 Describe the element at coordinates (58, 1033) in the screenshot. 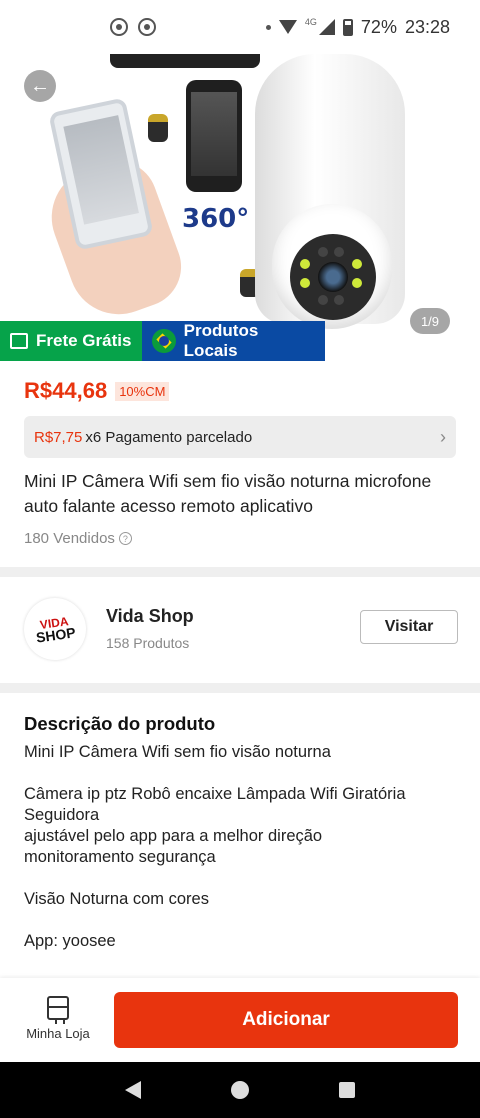

I see `my-store-label: Minha Loja` at that location.